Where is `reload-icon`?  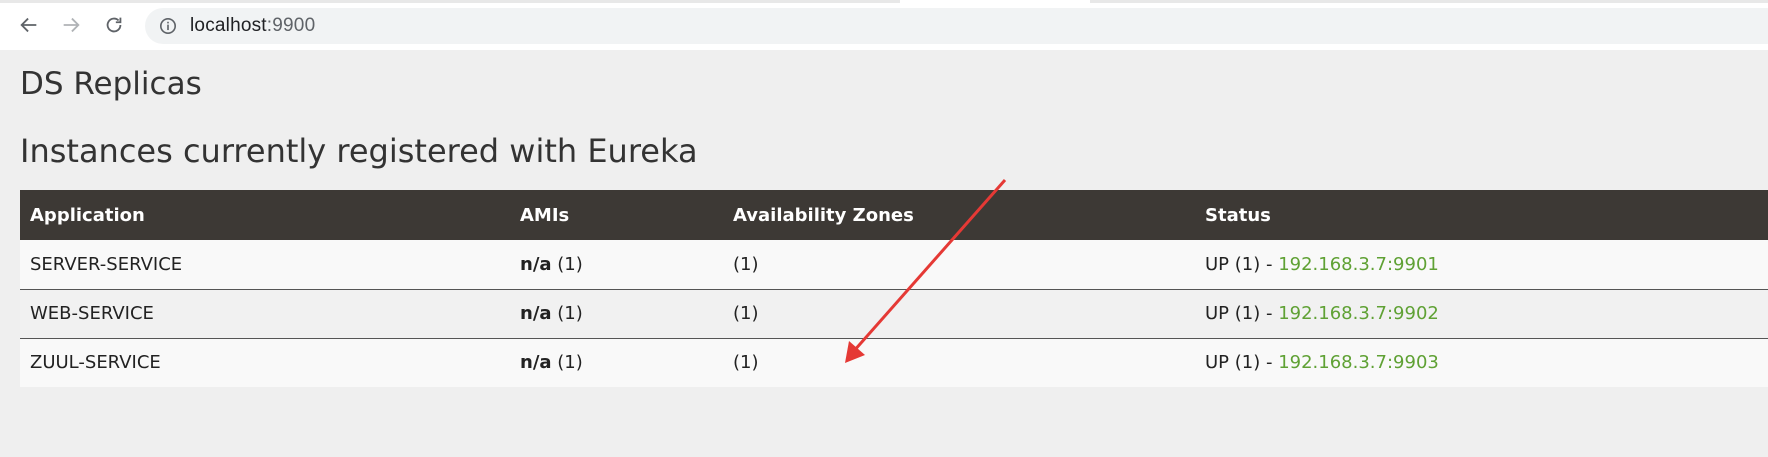 reload-icon is located at coordinates (114, 25).